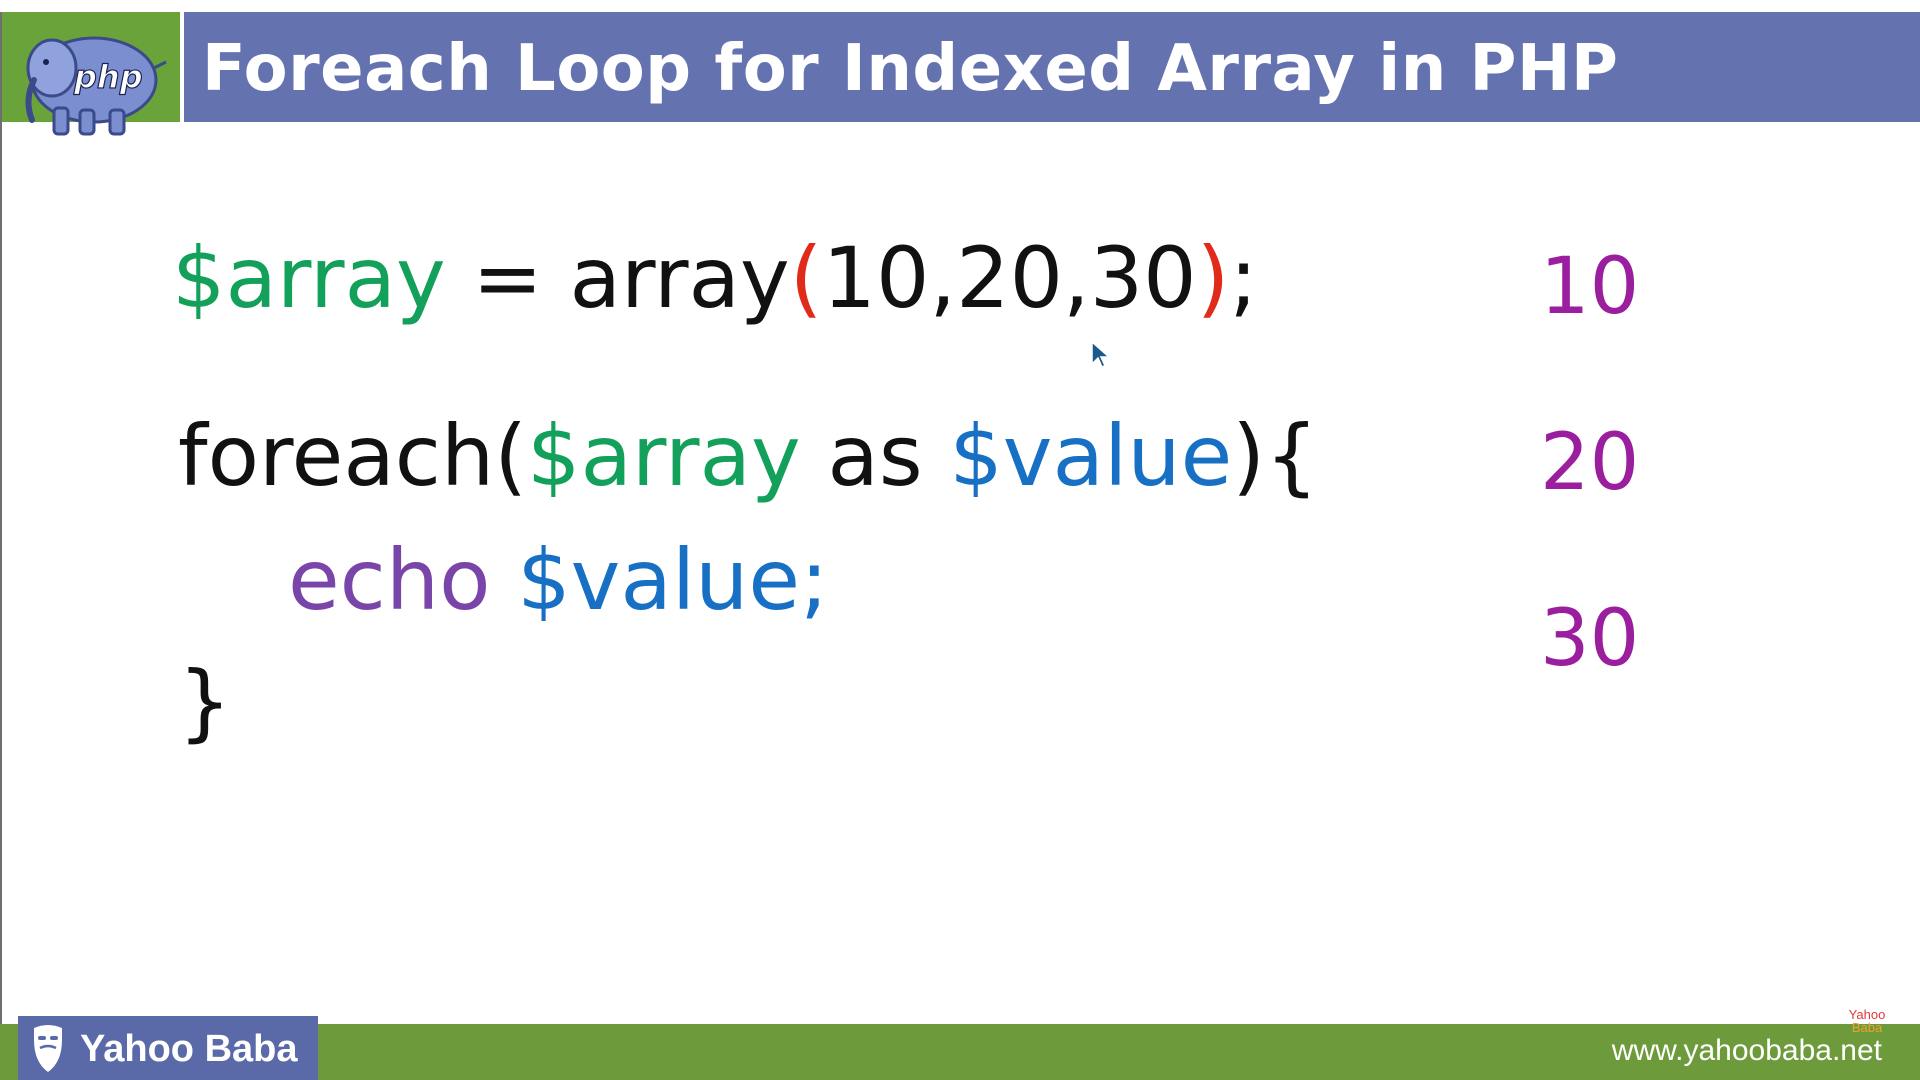 The height and width of the screenshot is (1080, 1920). I want to click on code-open-paren: (, so click(806, 278).